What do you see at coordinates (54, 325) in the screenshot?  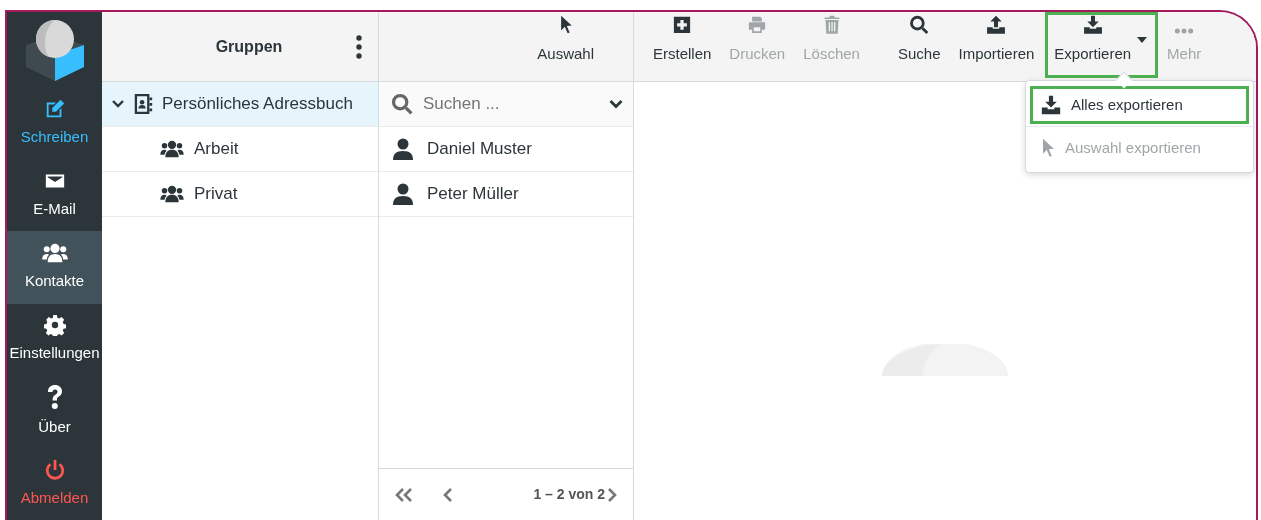 I see `gear-icon` at bounding box center [54, 325].